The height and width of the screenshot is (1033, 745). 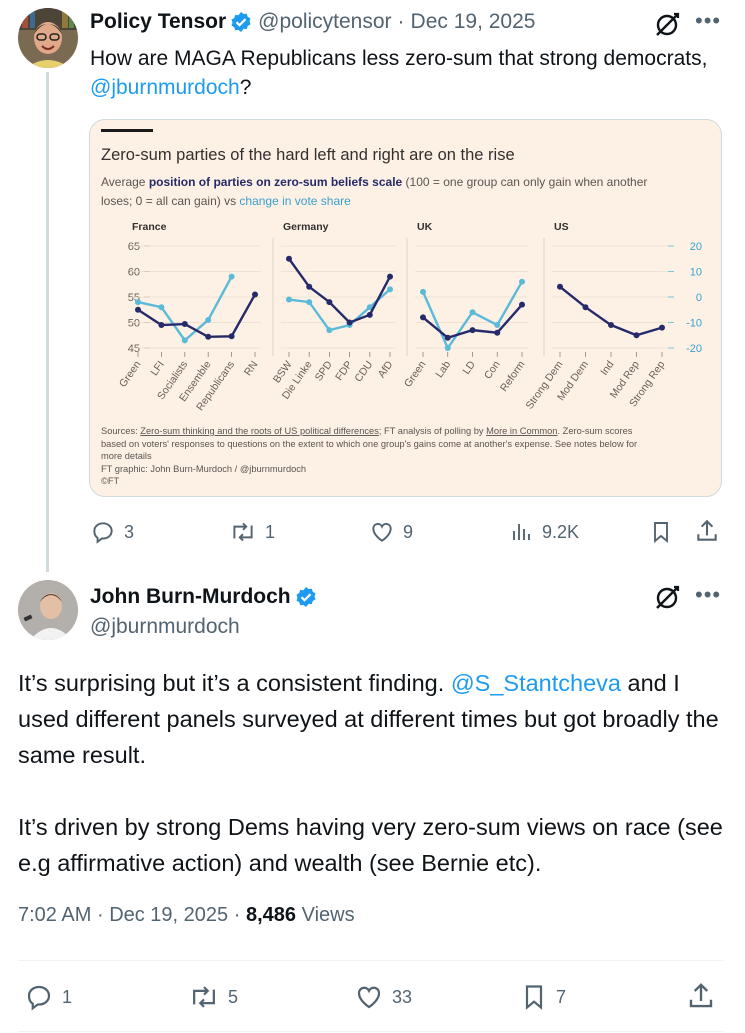 What do you see at coordinates (165, 627) in the screenshot?
I see `handle: @jburnmurdoch` at bounding box center [165, 627].